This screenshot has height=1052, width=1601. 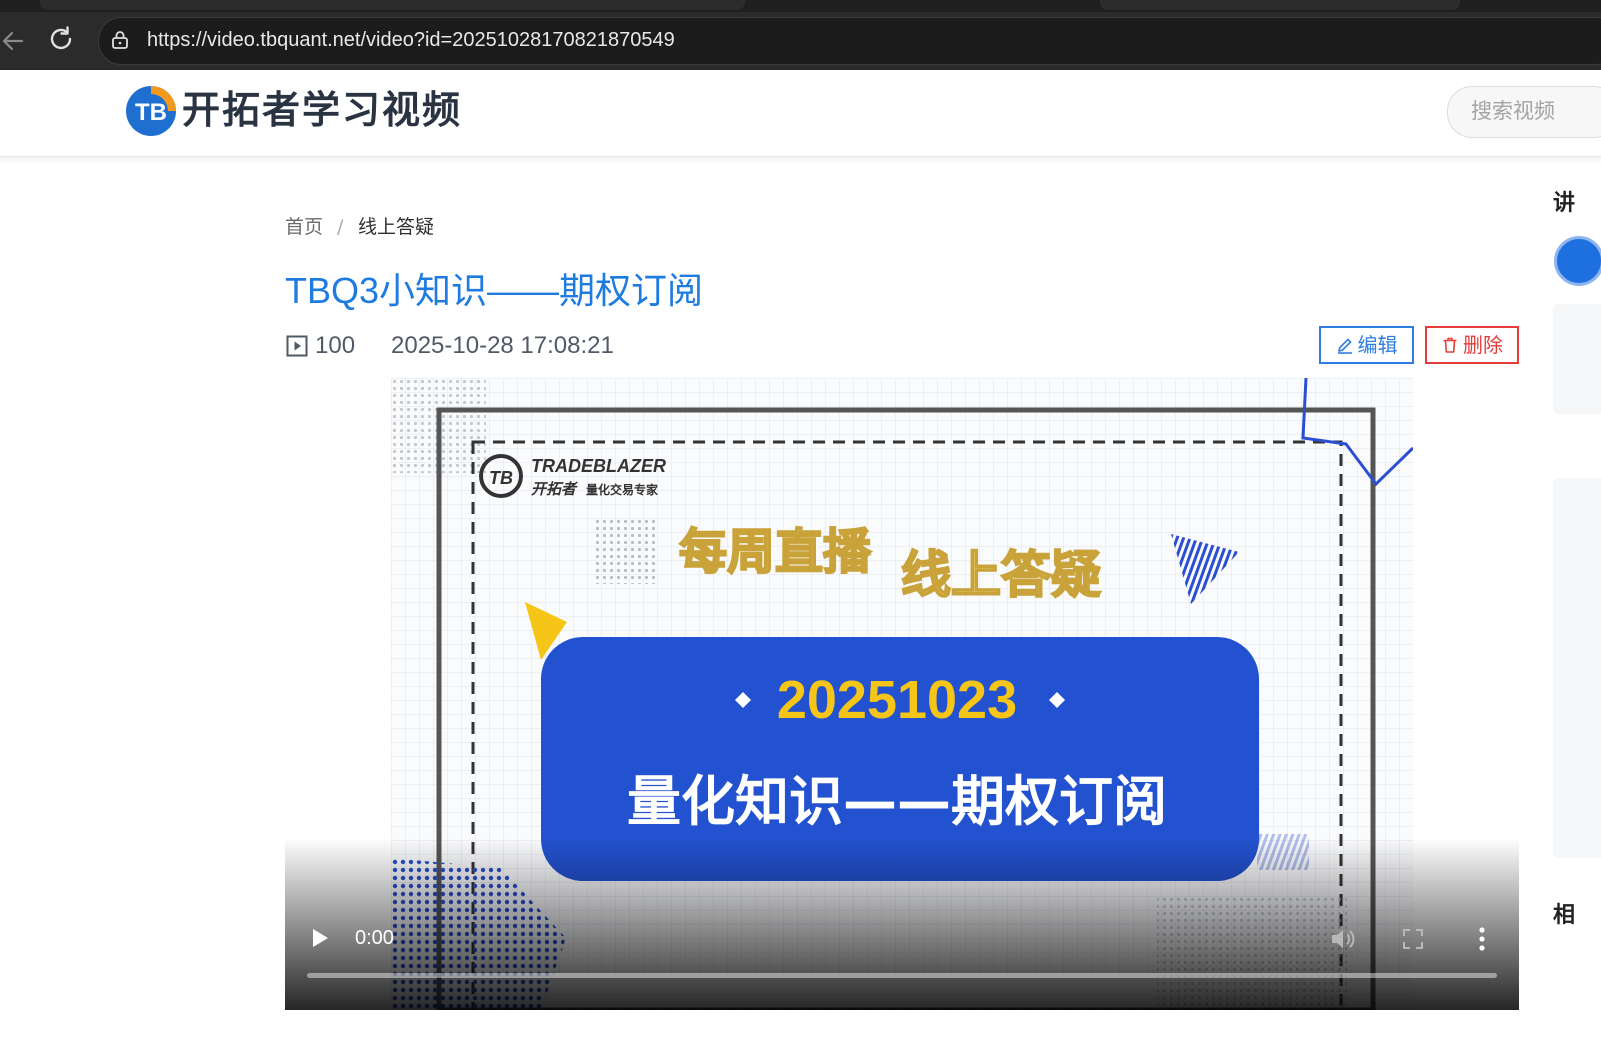 What do you see at coordinates (897, 801) in the screenshot?
I see `thumb-topic: 量化知识——期权订阅` at bounding box center [897, 801].